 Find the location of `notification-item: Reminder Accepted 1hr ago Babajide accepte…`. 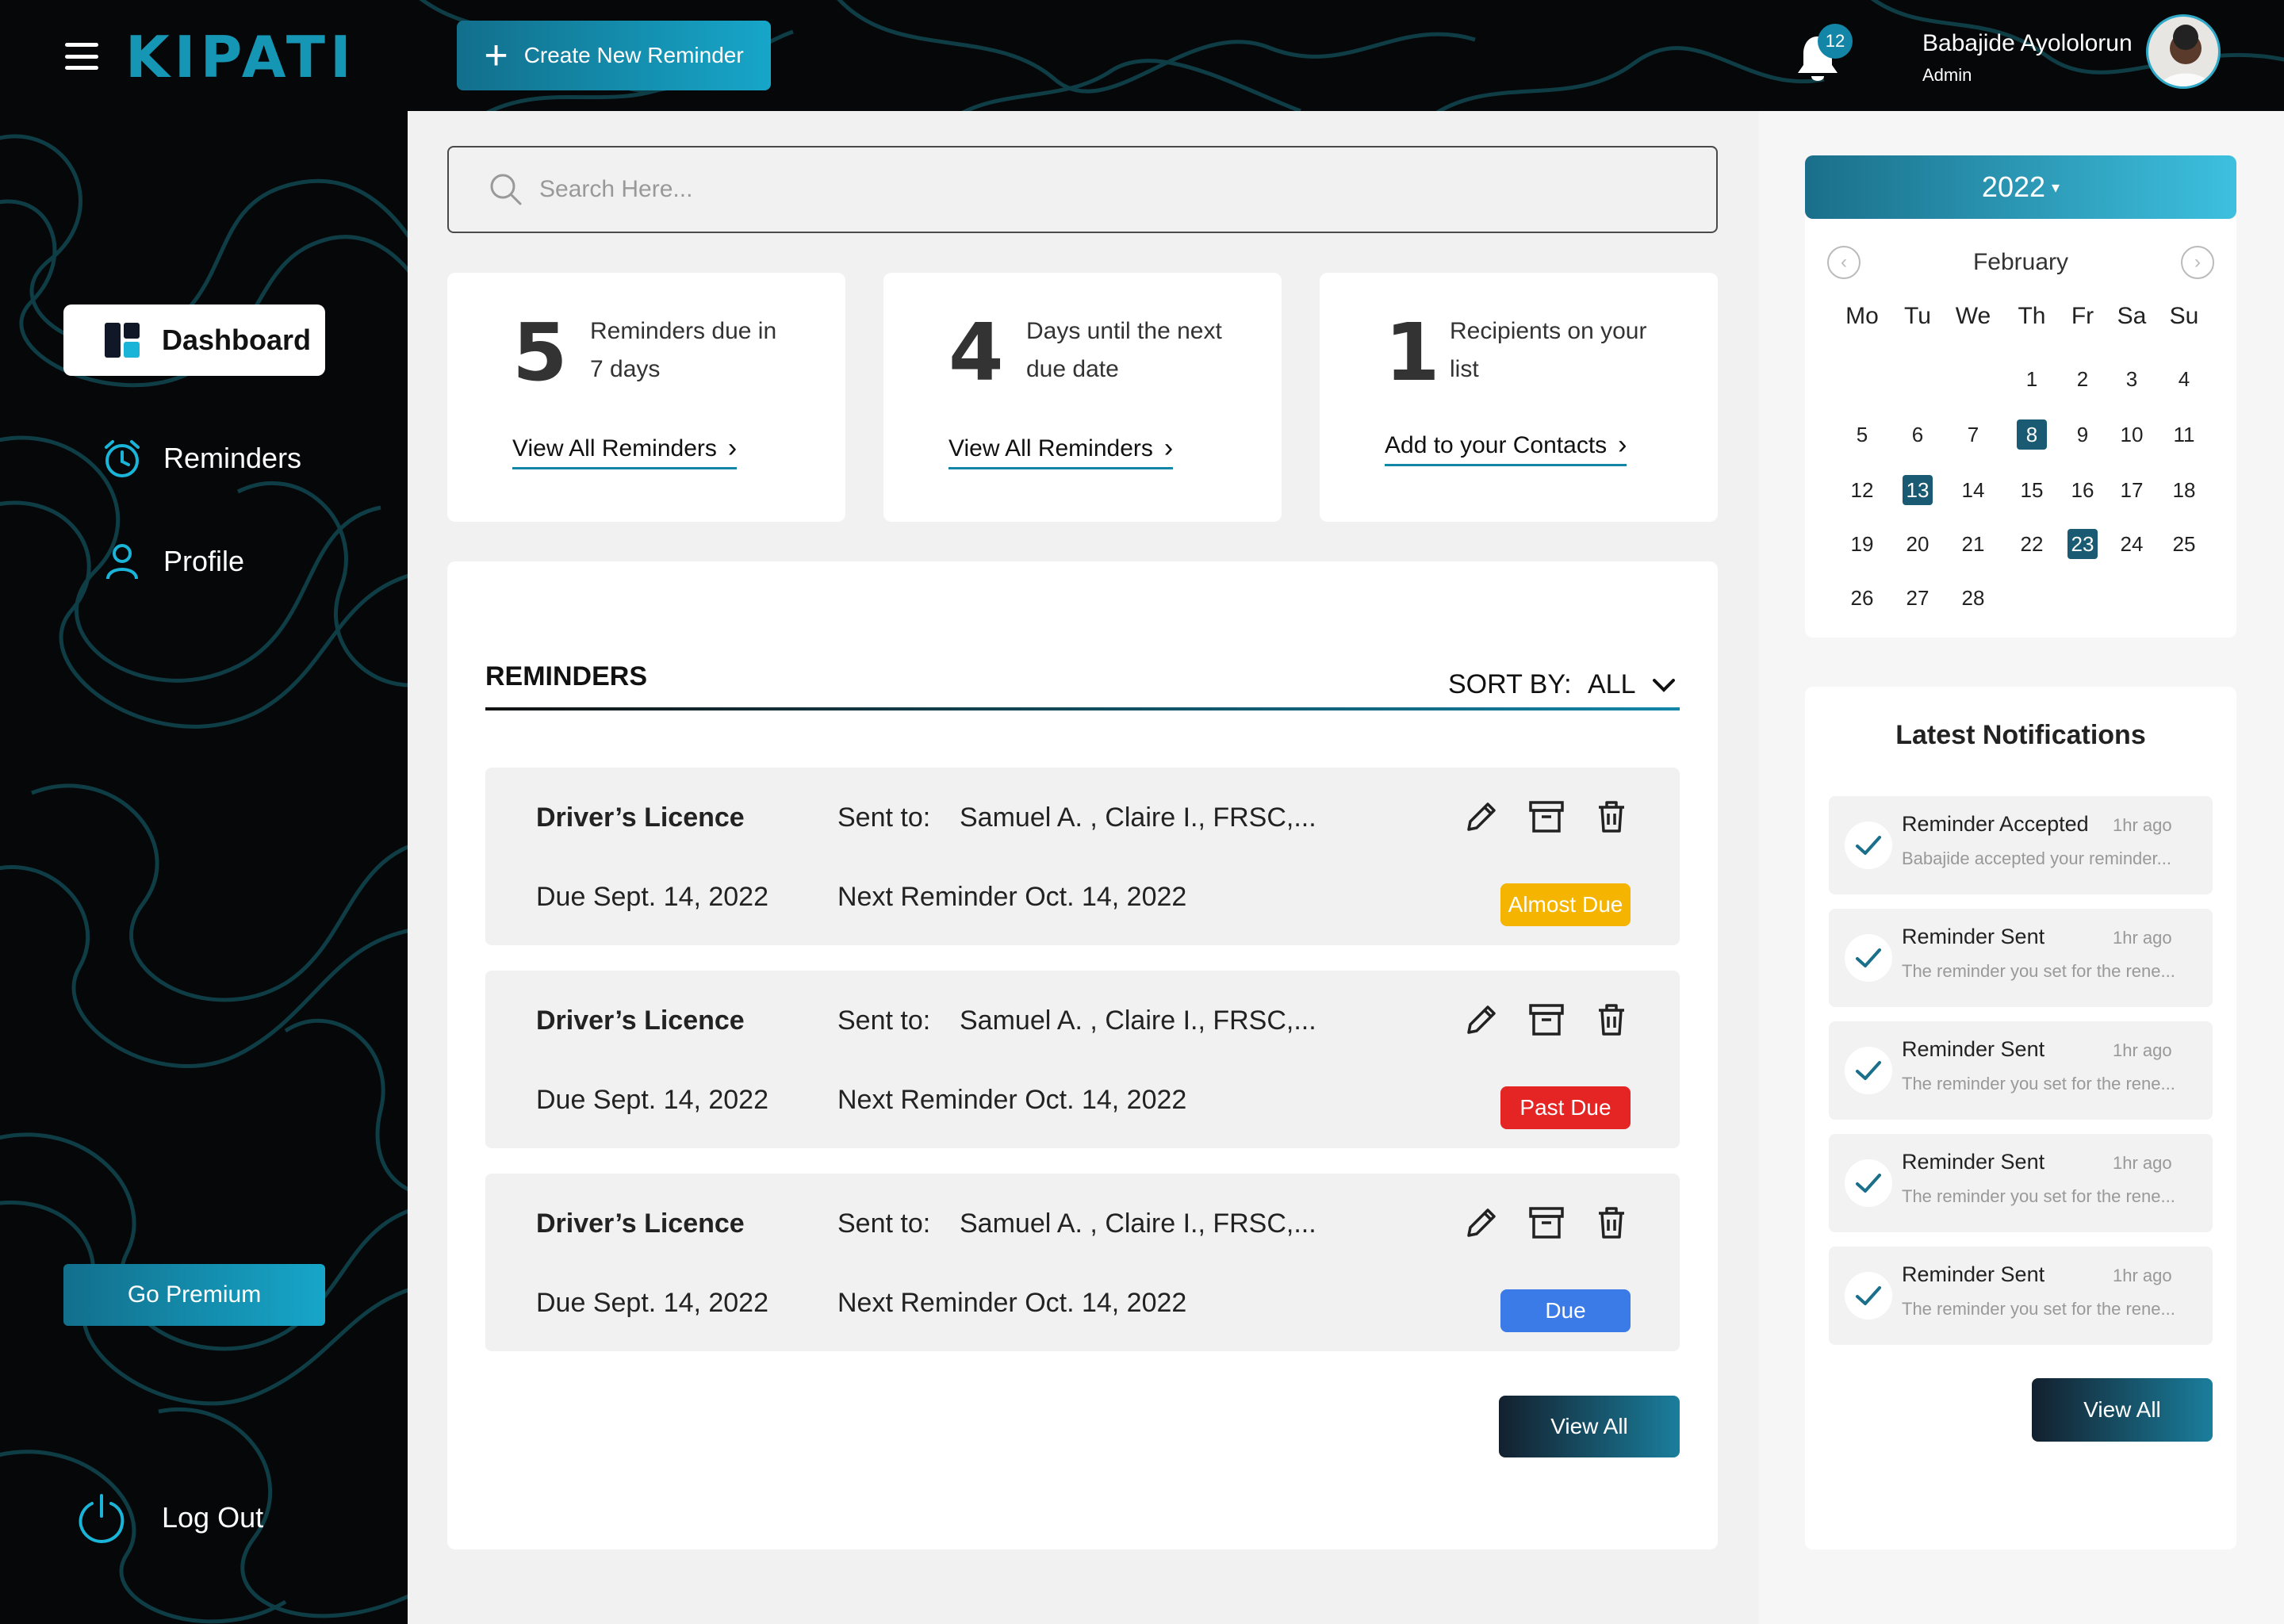

notification-item: Reminder Accepted 1hr ago Babajide accepte… is located at coordinates (2021, 845).